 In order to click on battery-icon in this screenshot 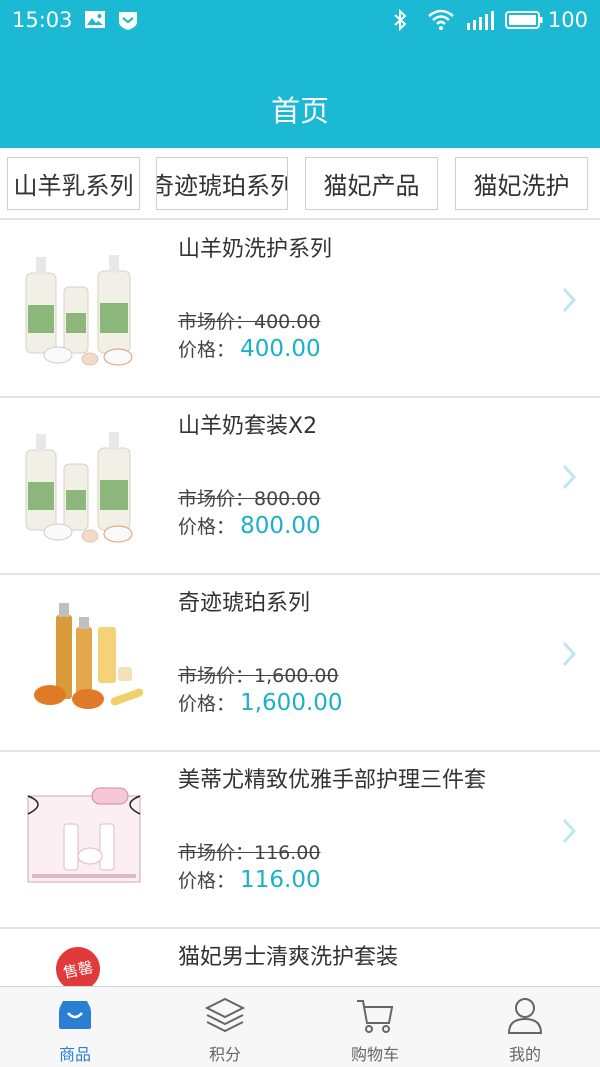, I will do `click(524, 20)`.